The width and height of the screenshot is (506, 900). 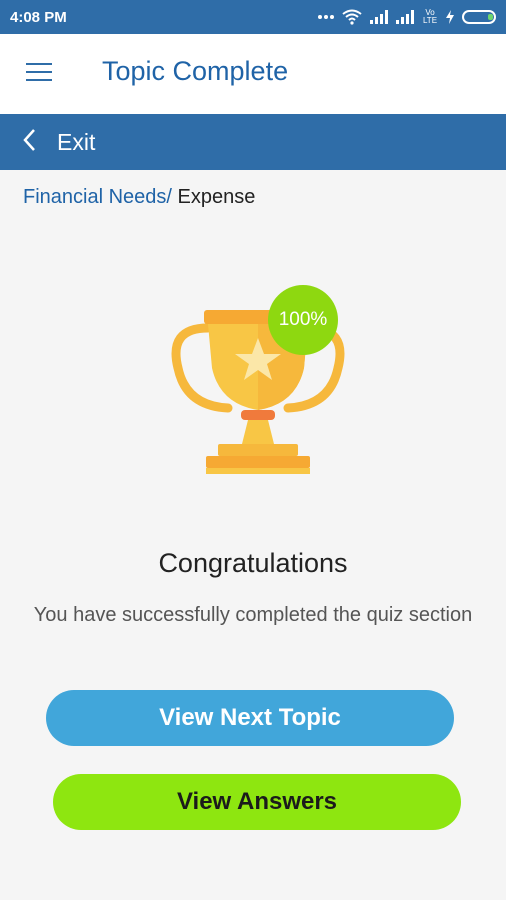 What do you see at coordinates (326, 17) in the screenshot?
I see `more-icon` at bounding box center [326, 17].